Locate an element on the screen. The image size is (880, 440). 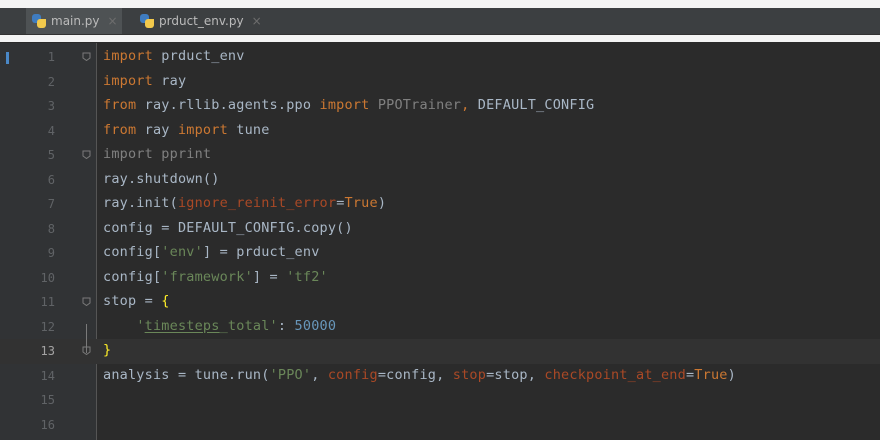
code-line: 9 config['env'] = prduct_env is located at coordinates (440, 253).